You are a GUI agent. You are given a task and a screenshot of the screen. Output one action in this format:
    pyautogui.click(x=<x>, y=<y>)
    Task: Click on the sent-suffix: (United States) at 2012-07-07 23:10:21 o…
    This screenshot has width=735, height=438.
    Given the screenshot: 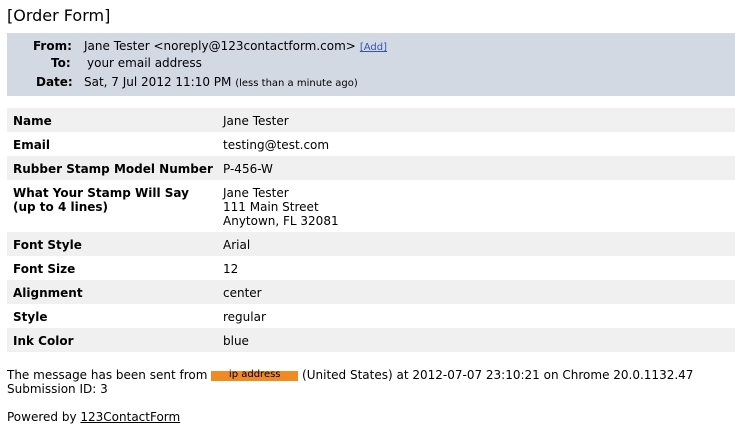 What is the action you would take?
    pyautogui.click(x=498, y=375)
    